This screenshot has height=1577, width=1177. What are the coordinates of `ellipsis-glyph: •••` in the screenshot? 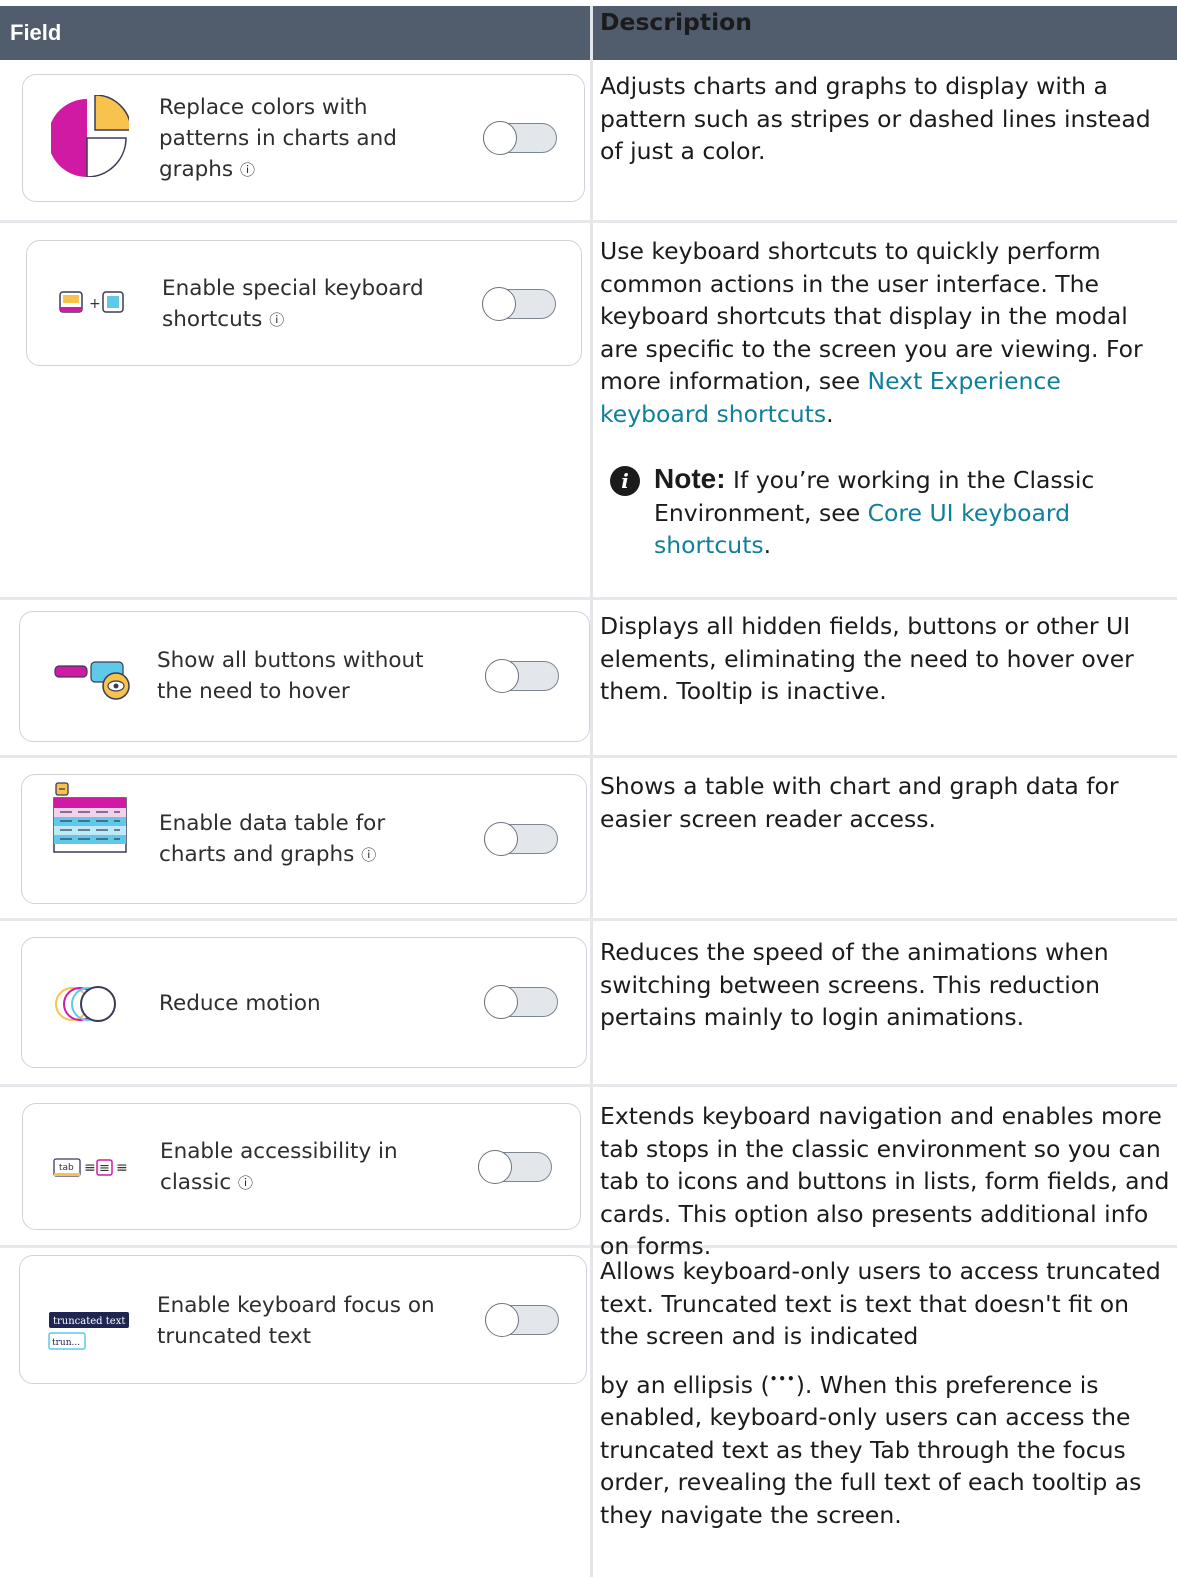 It's located at (782, 1378).